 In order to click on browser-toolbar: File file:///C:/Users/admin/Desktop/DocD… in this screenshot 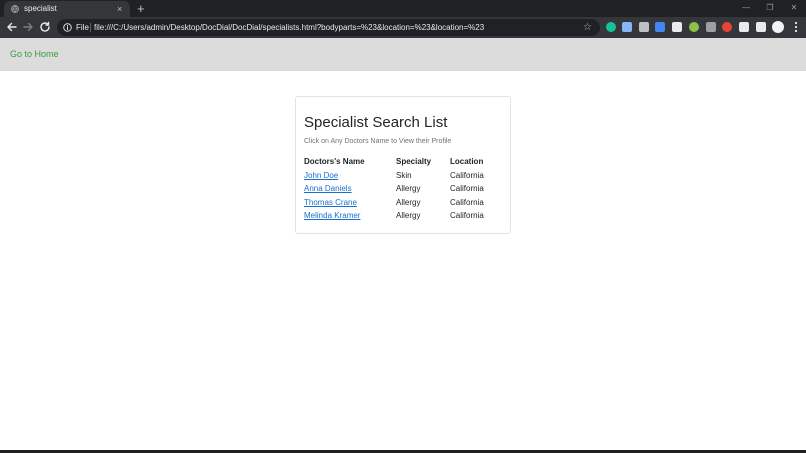, I will do `click(403, 27)`.